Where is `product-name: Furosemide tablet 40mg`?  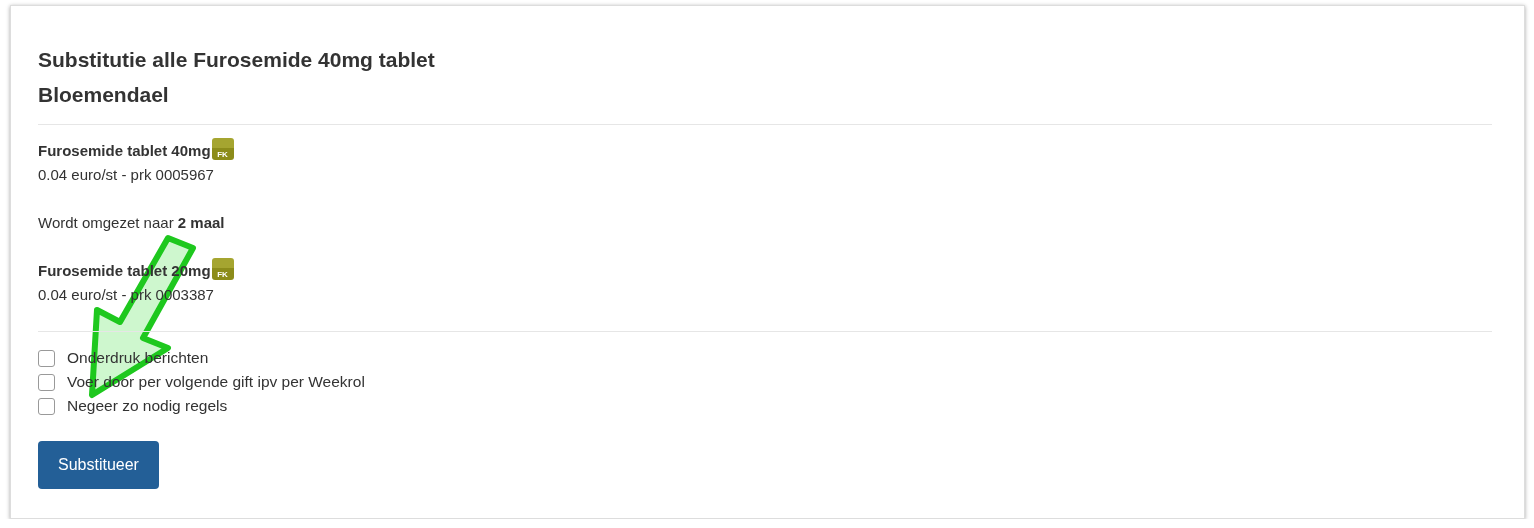 product-name: Furosemide tablet 40mg is located at coordinates (124, 151).